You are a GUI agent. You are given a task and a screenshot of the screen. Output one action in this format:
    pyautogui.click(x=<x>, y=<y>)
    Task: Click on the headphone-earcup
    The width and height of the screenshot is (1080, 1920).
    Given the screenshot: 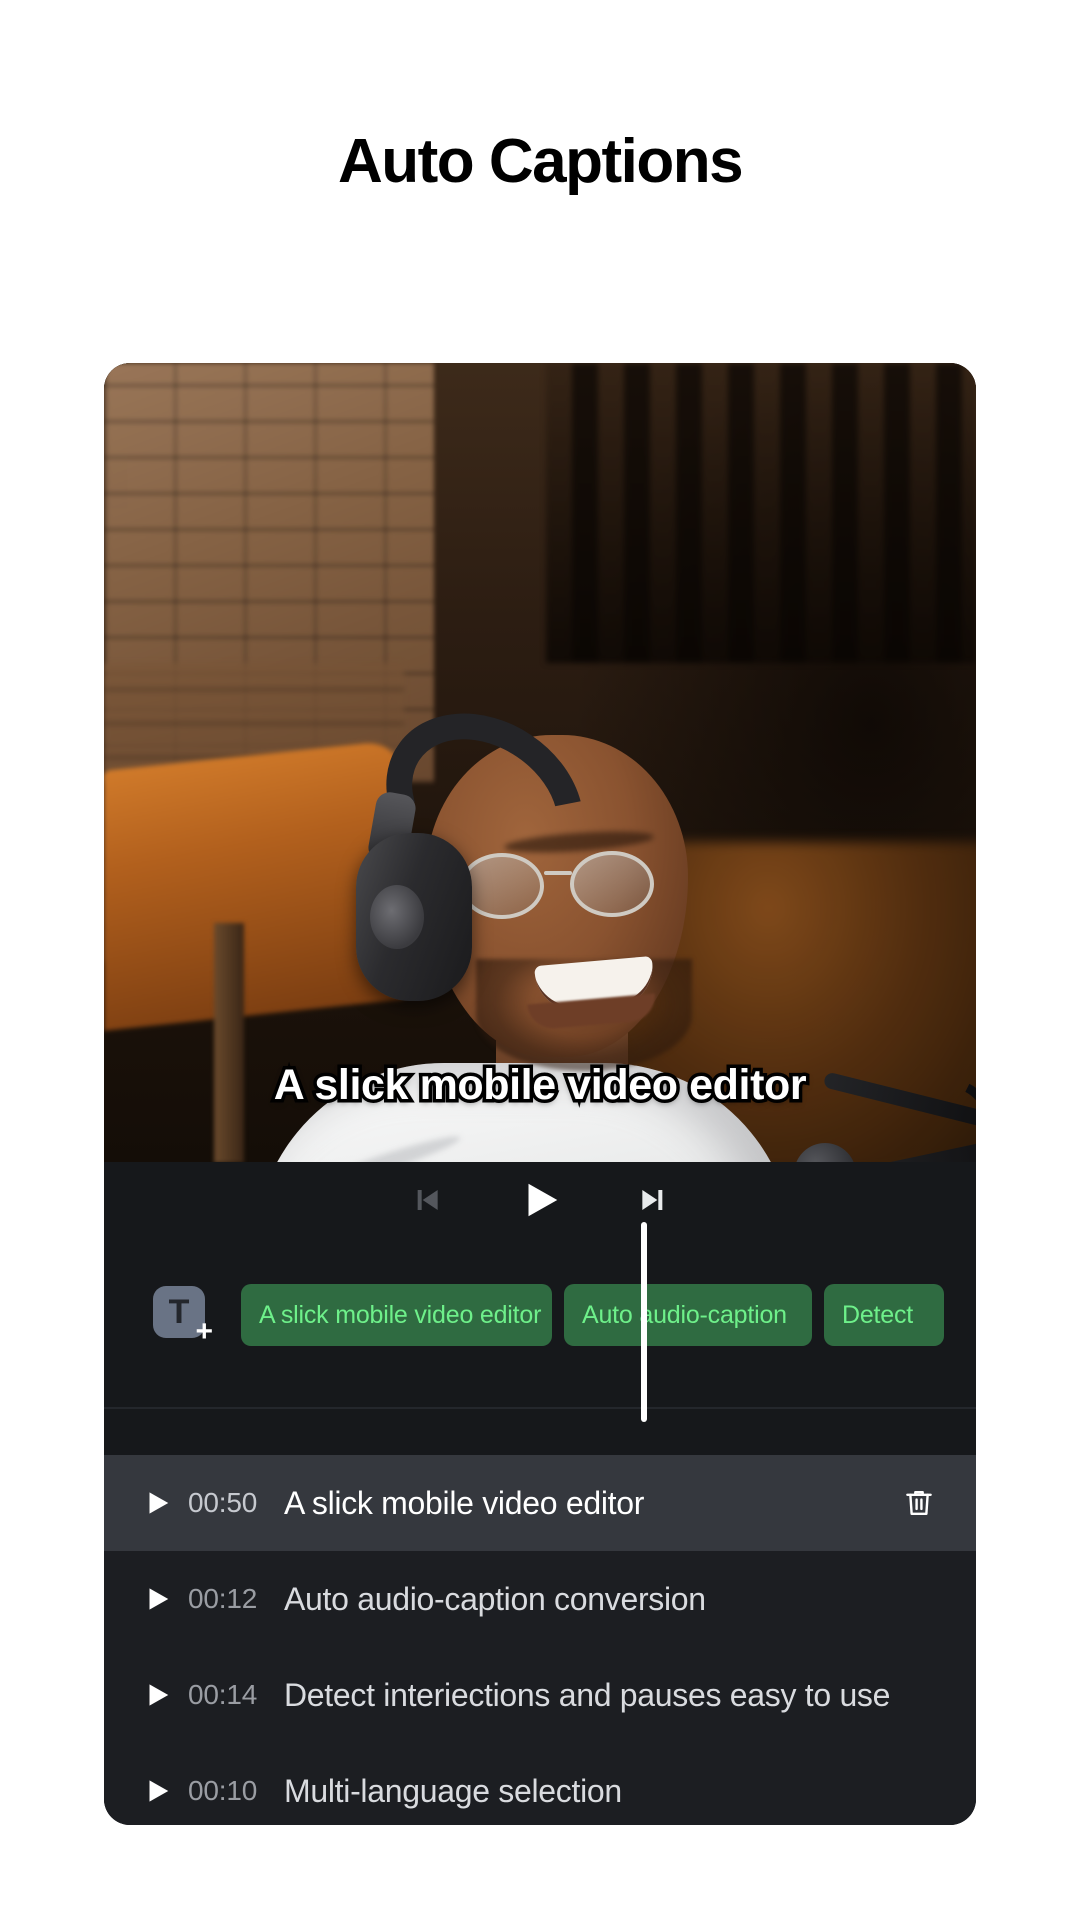 What is the action you would take?
    pyautogui.click(x=414, y=917)
    